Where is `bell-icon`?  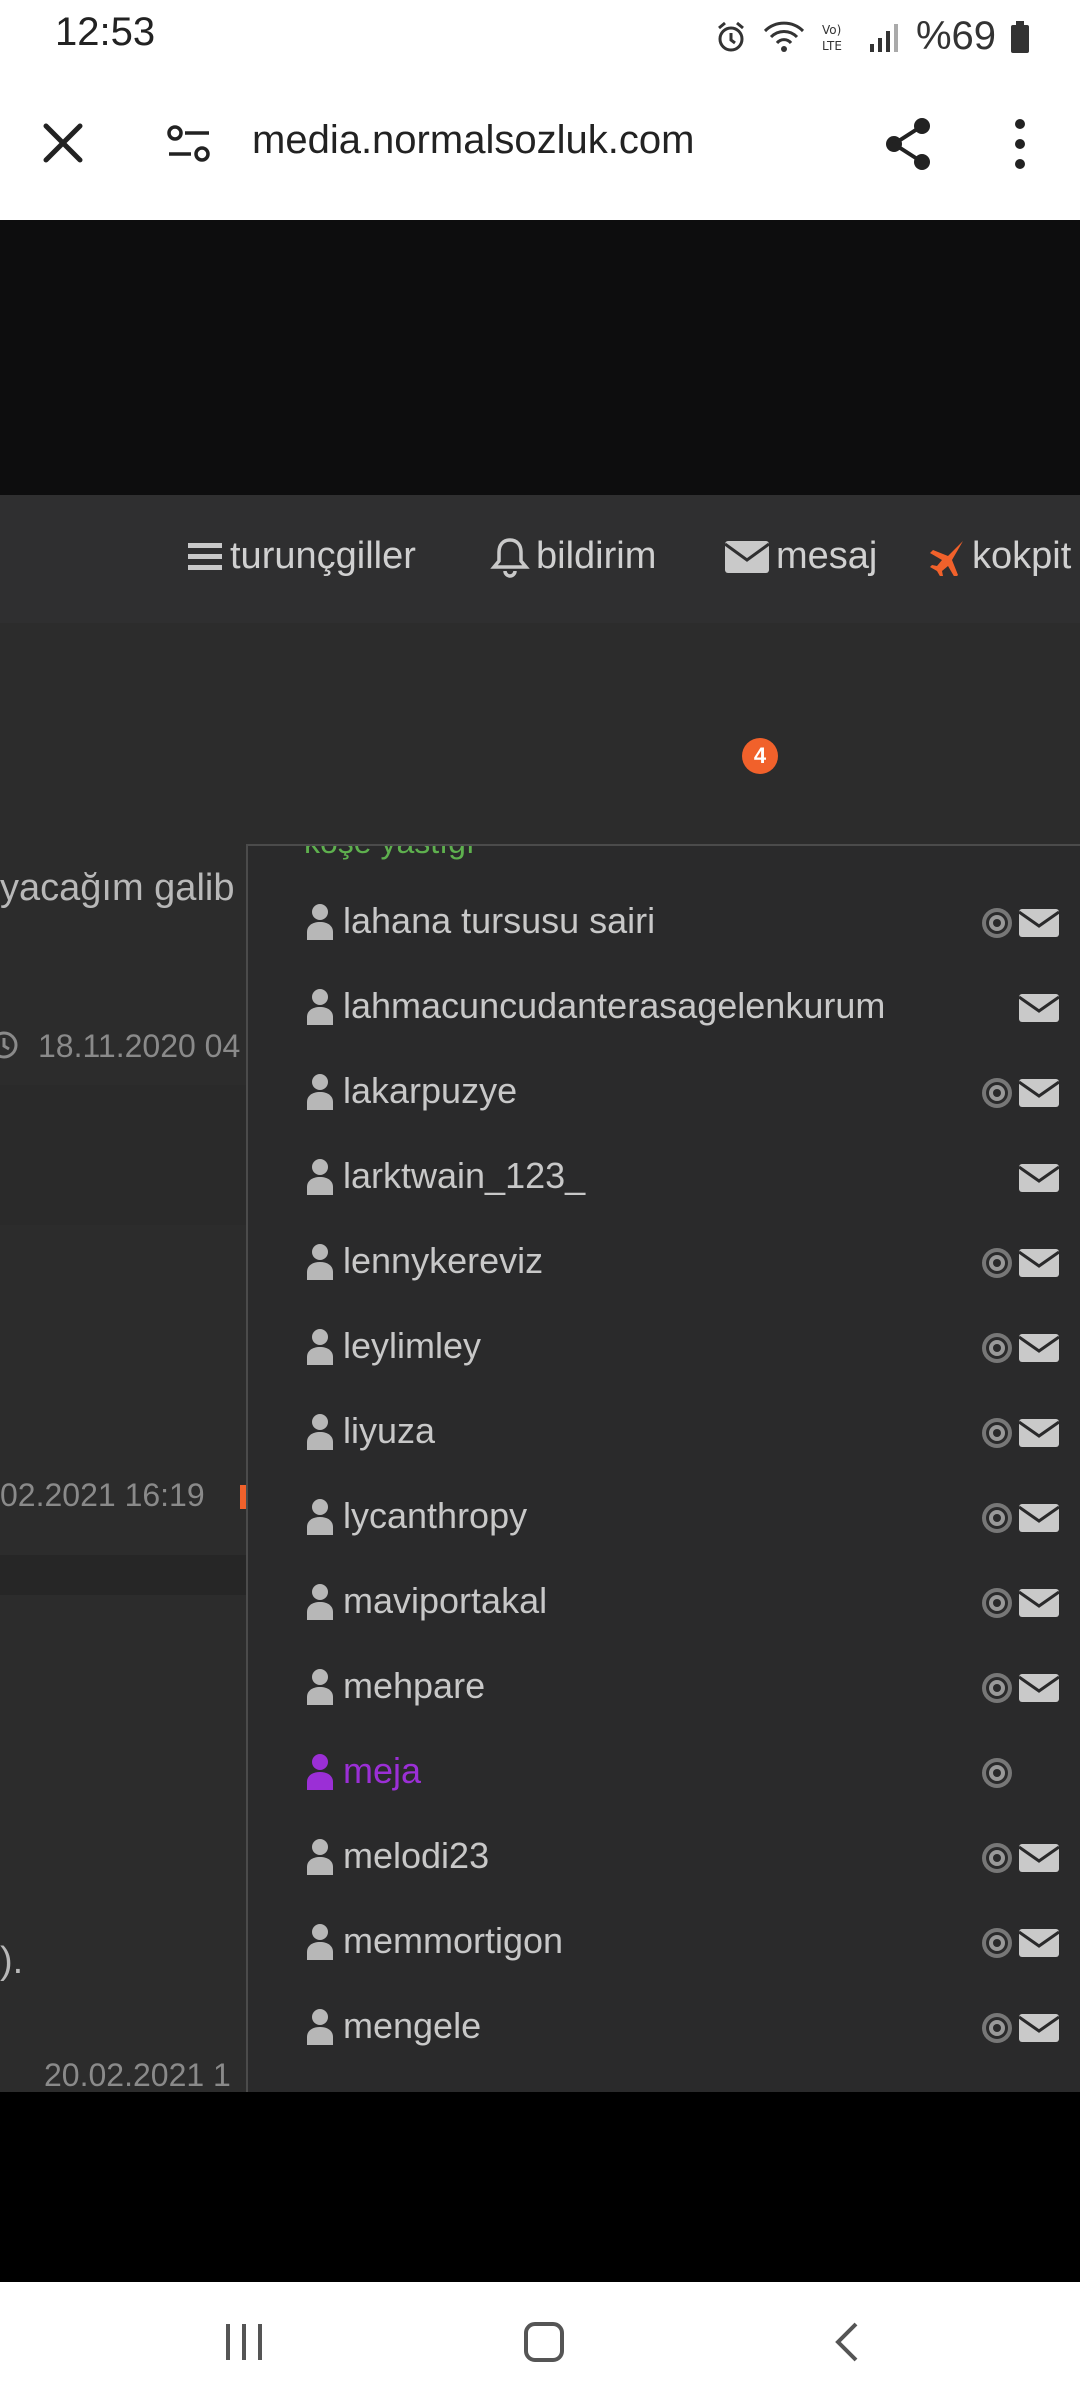 bell-icon is located at coordinates (510, 557).